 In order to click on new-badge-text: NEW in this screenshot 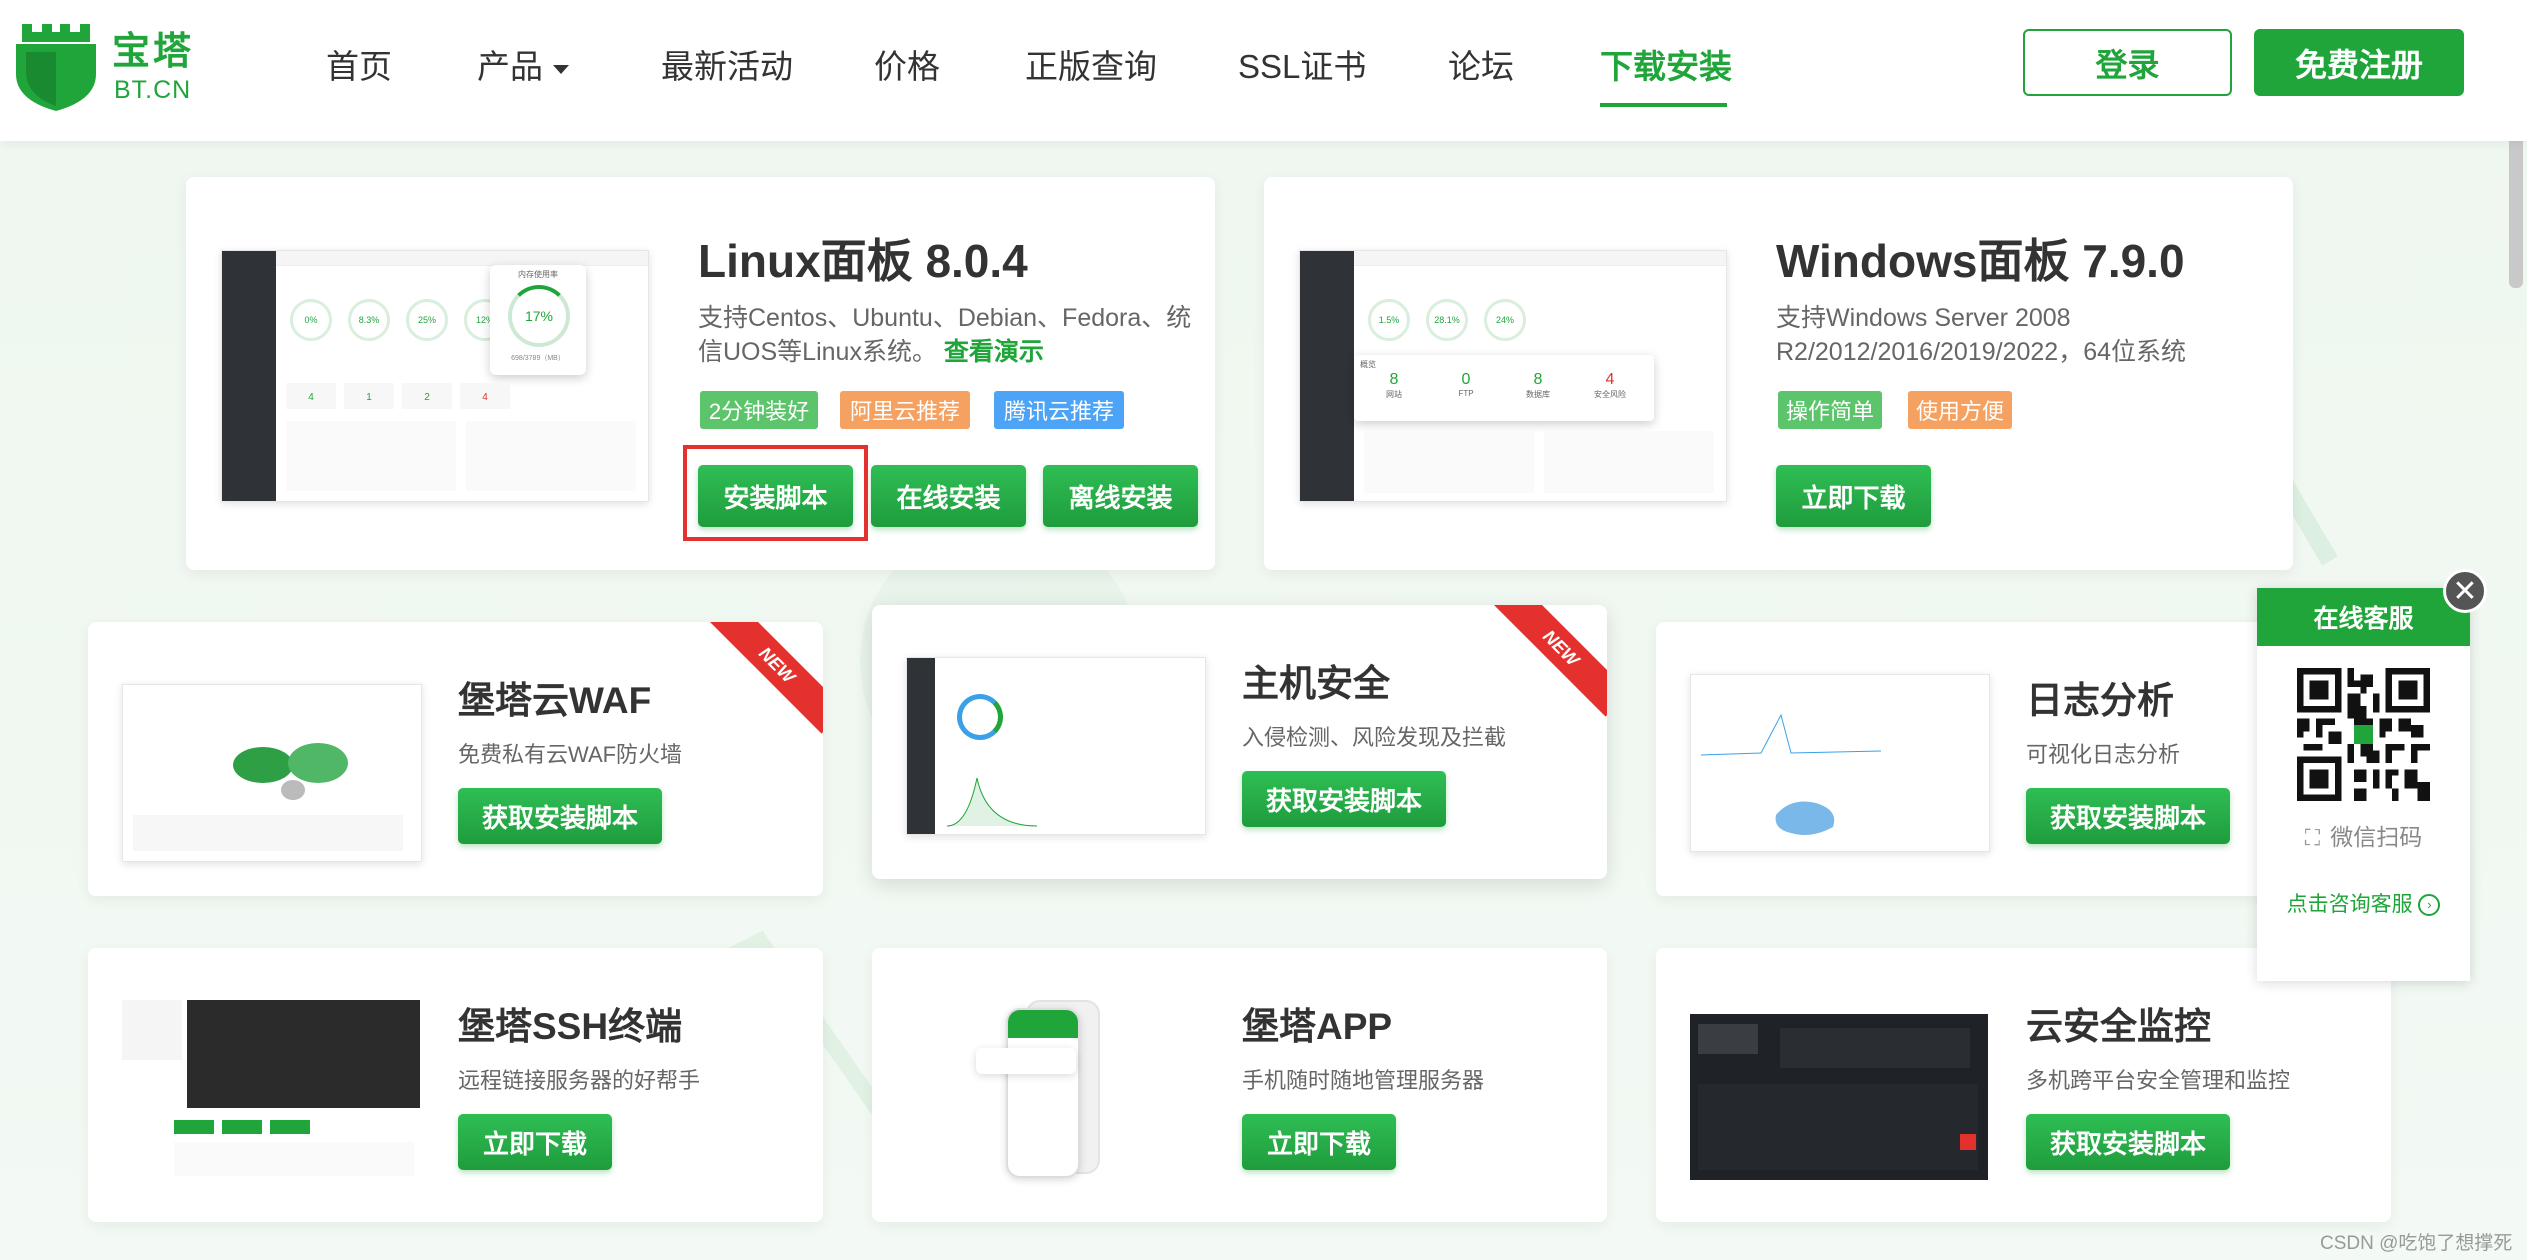, I will do `click(1549, 661)`.